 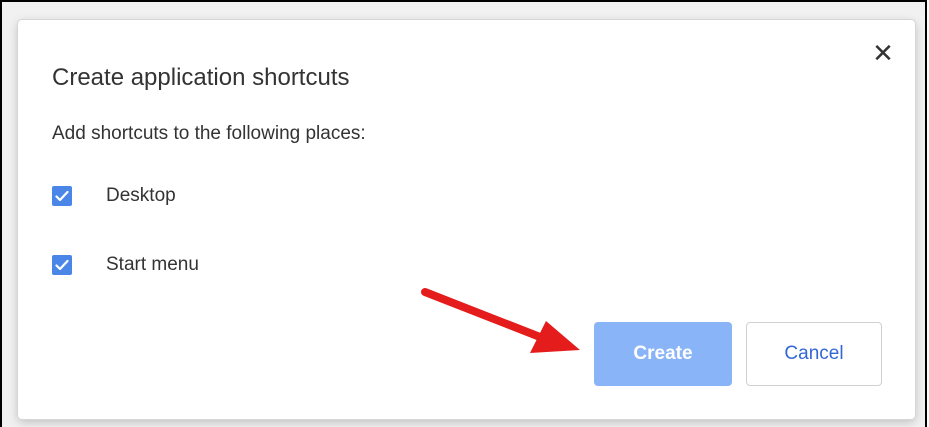 I want to click on start-menu-checkbox, so click(x=62, y=265).